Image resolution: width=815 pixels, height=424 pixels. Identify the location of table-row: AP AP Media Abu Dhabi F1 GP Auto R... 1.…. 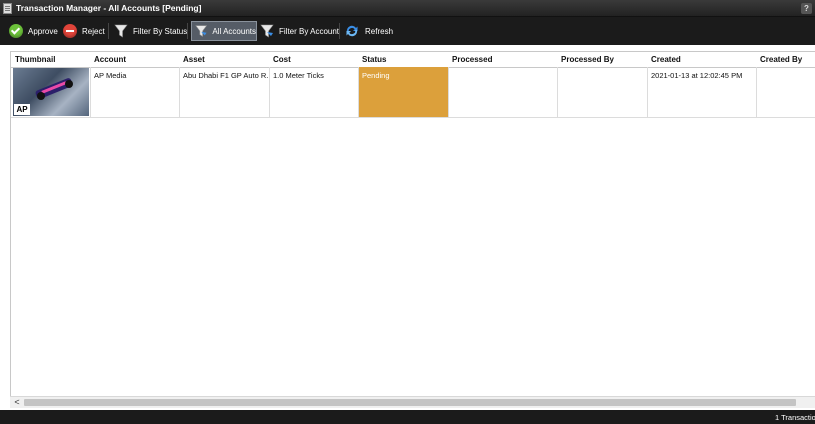
(413, 92).